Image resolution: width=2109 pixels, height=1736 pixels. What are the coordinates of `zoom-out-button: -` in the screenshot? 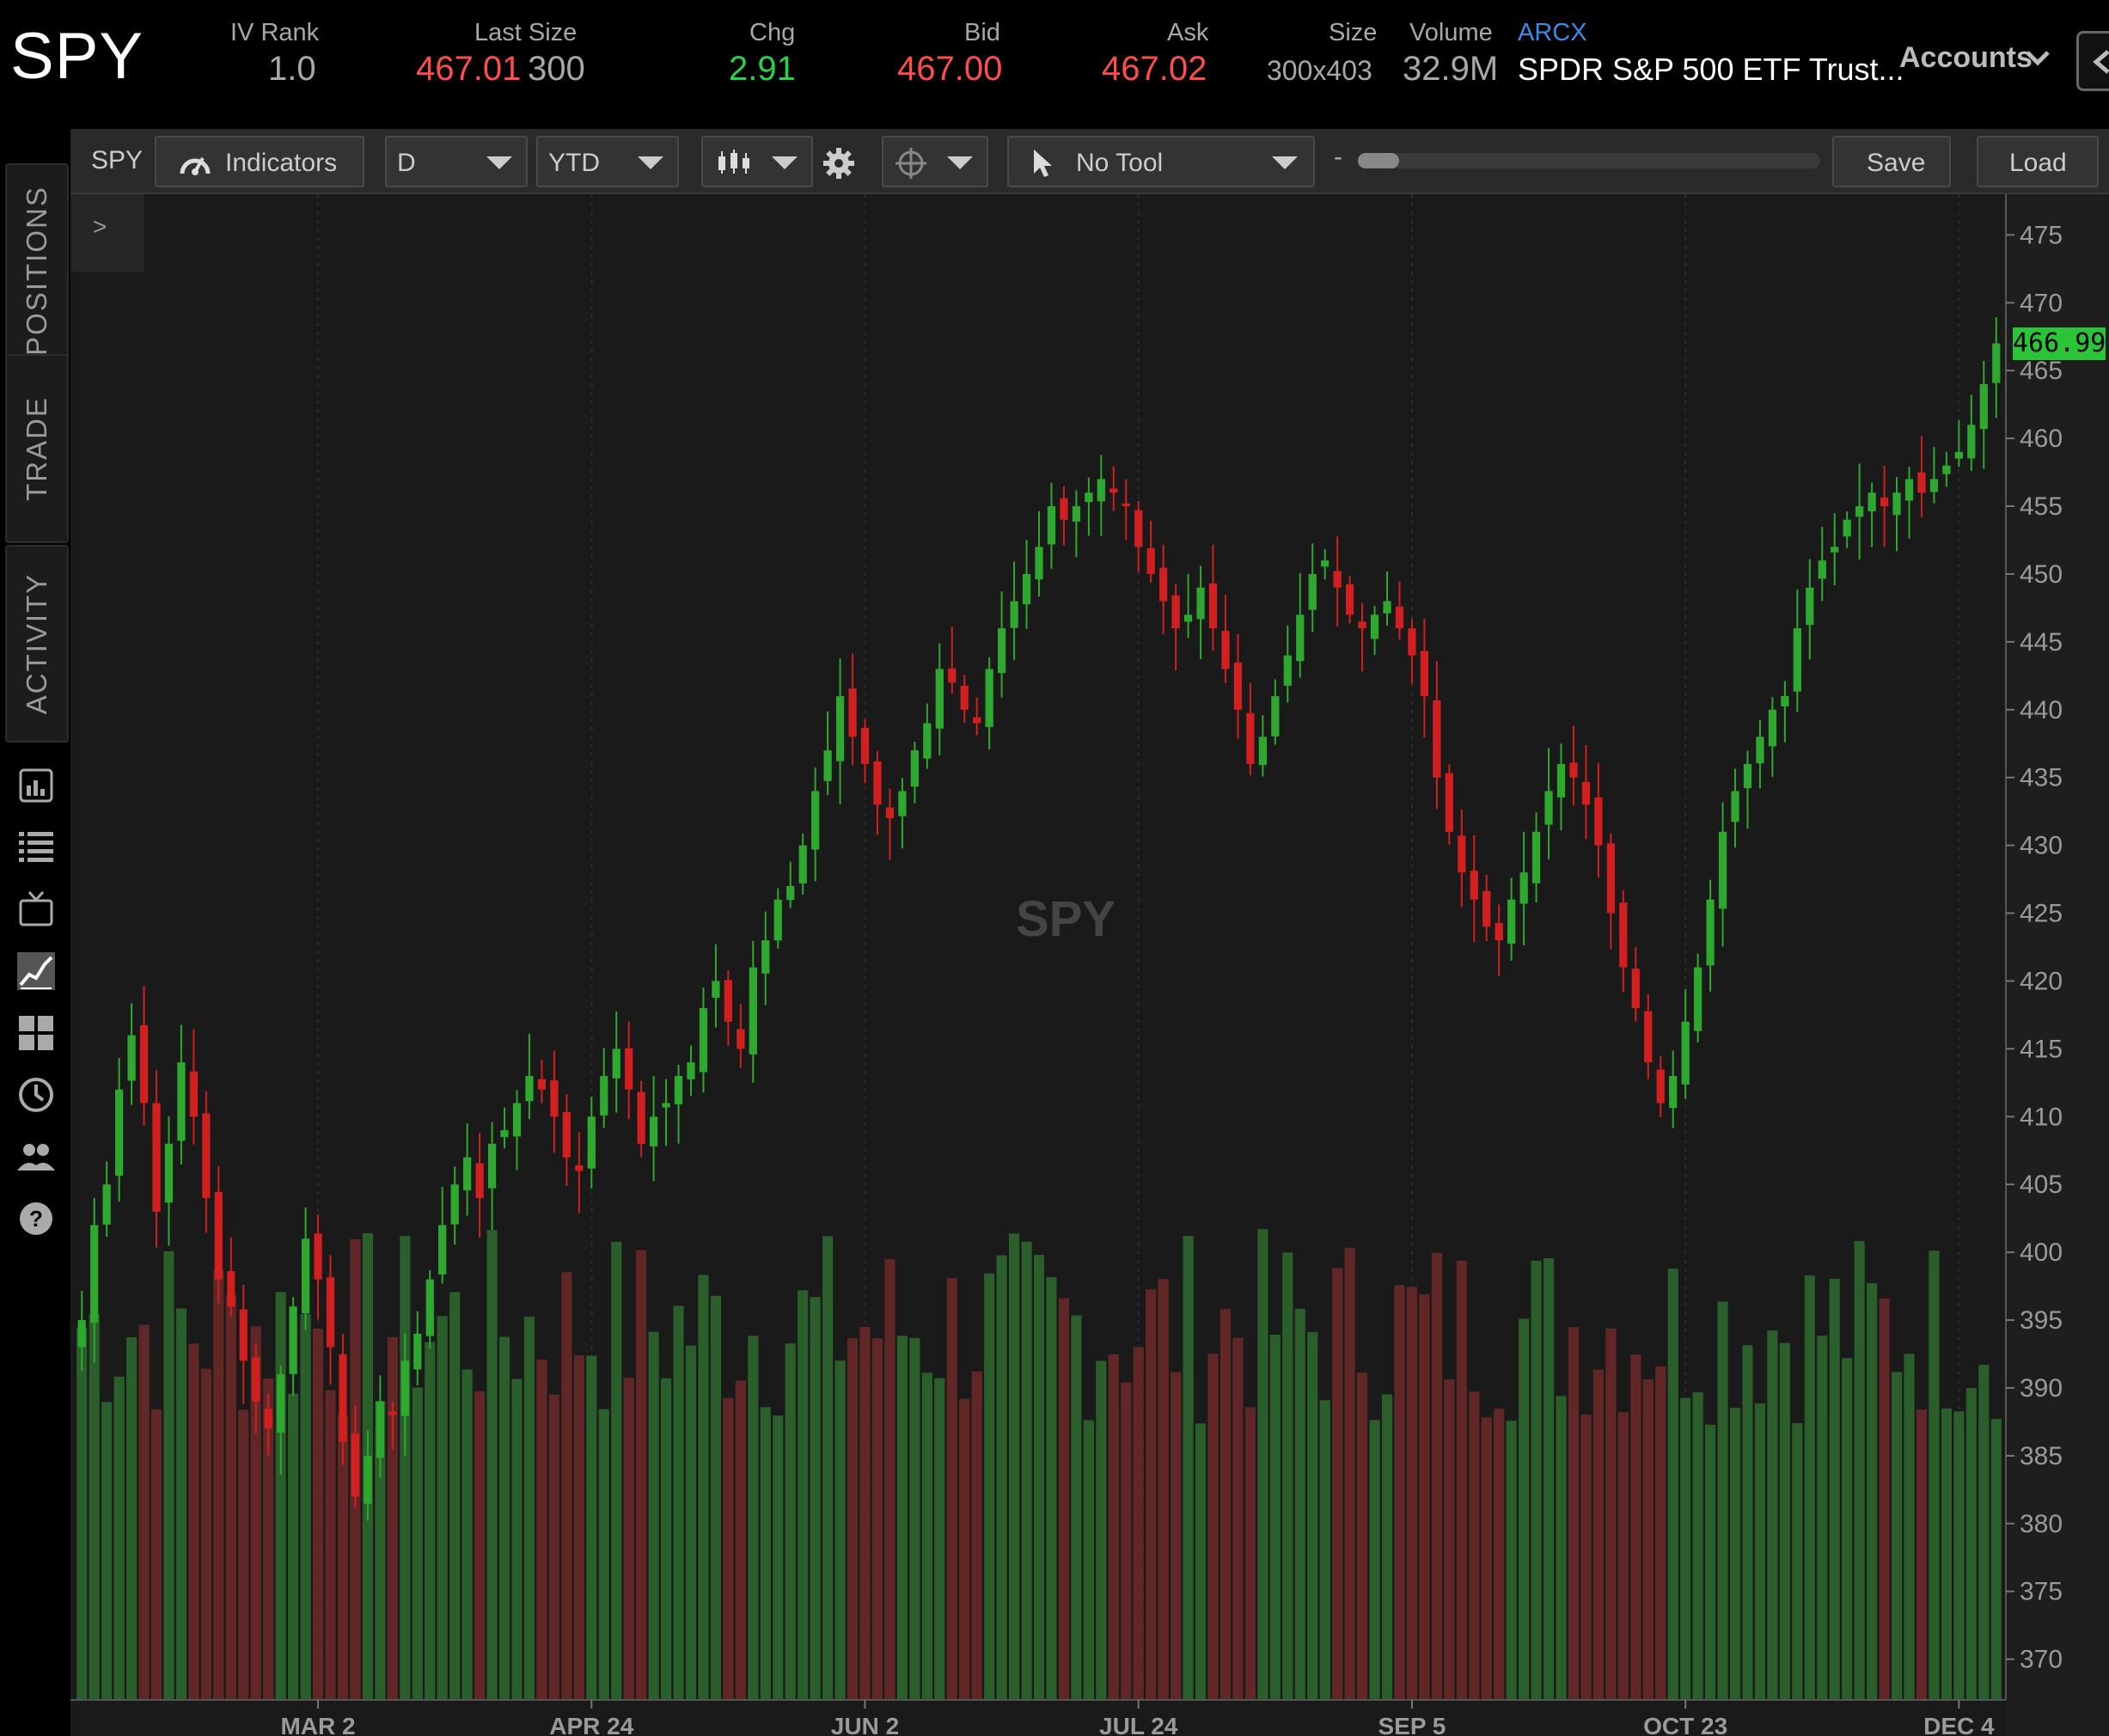 It's located at (1338, 157).